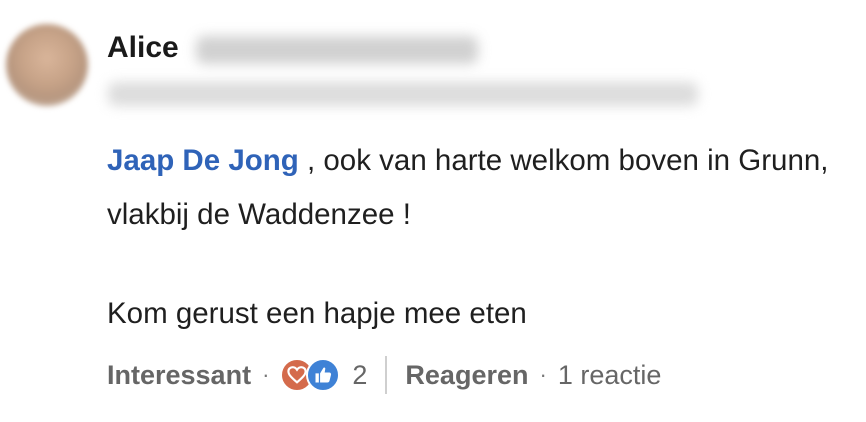 Image resolution: width=866 pixels, height=422 pixels. I want to click on comment-actions: Interessant · 2 Reageren · 1 reactie, so click(384, 375).